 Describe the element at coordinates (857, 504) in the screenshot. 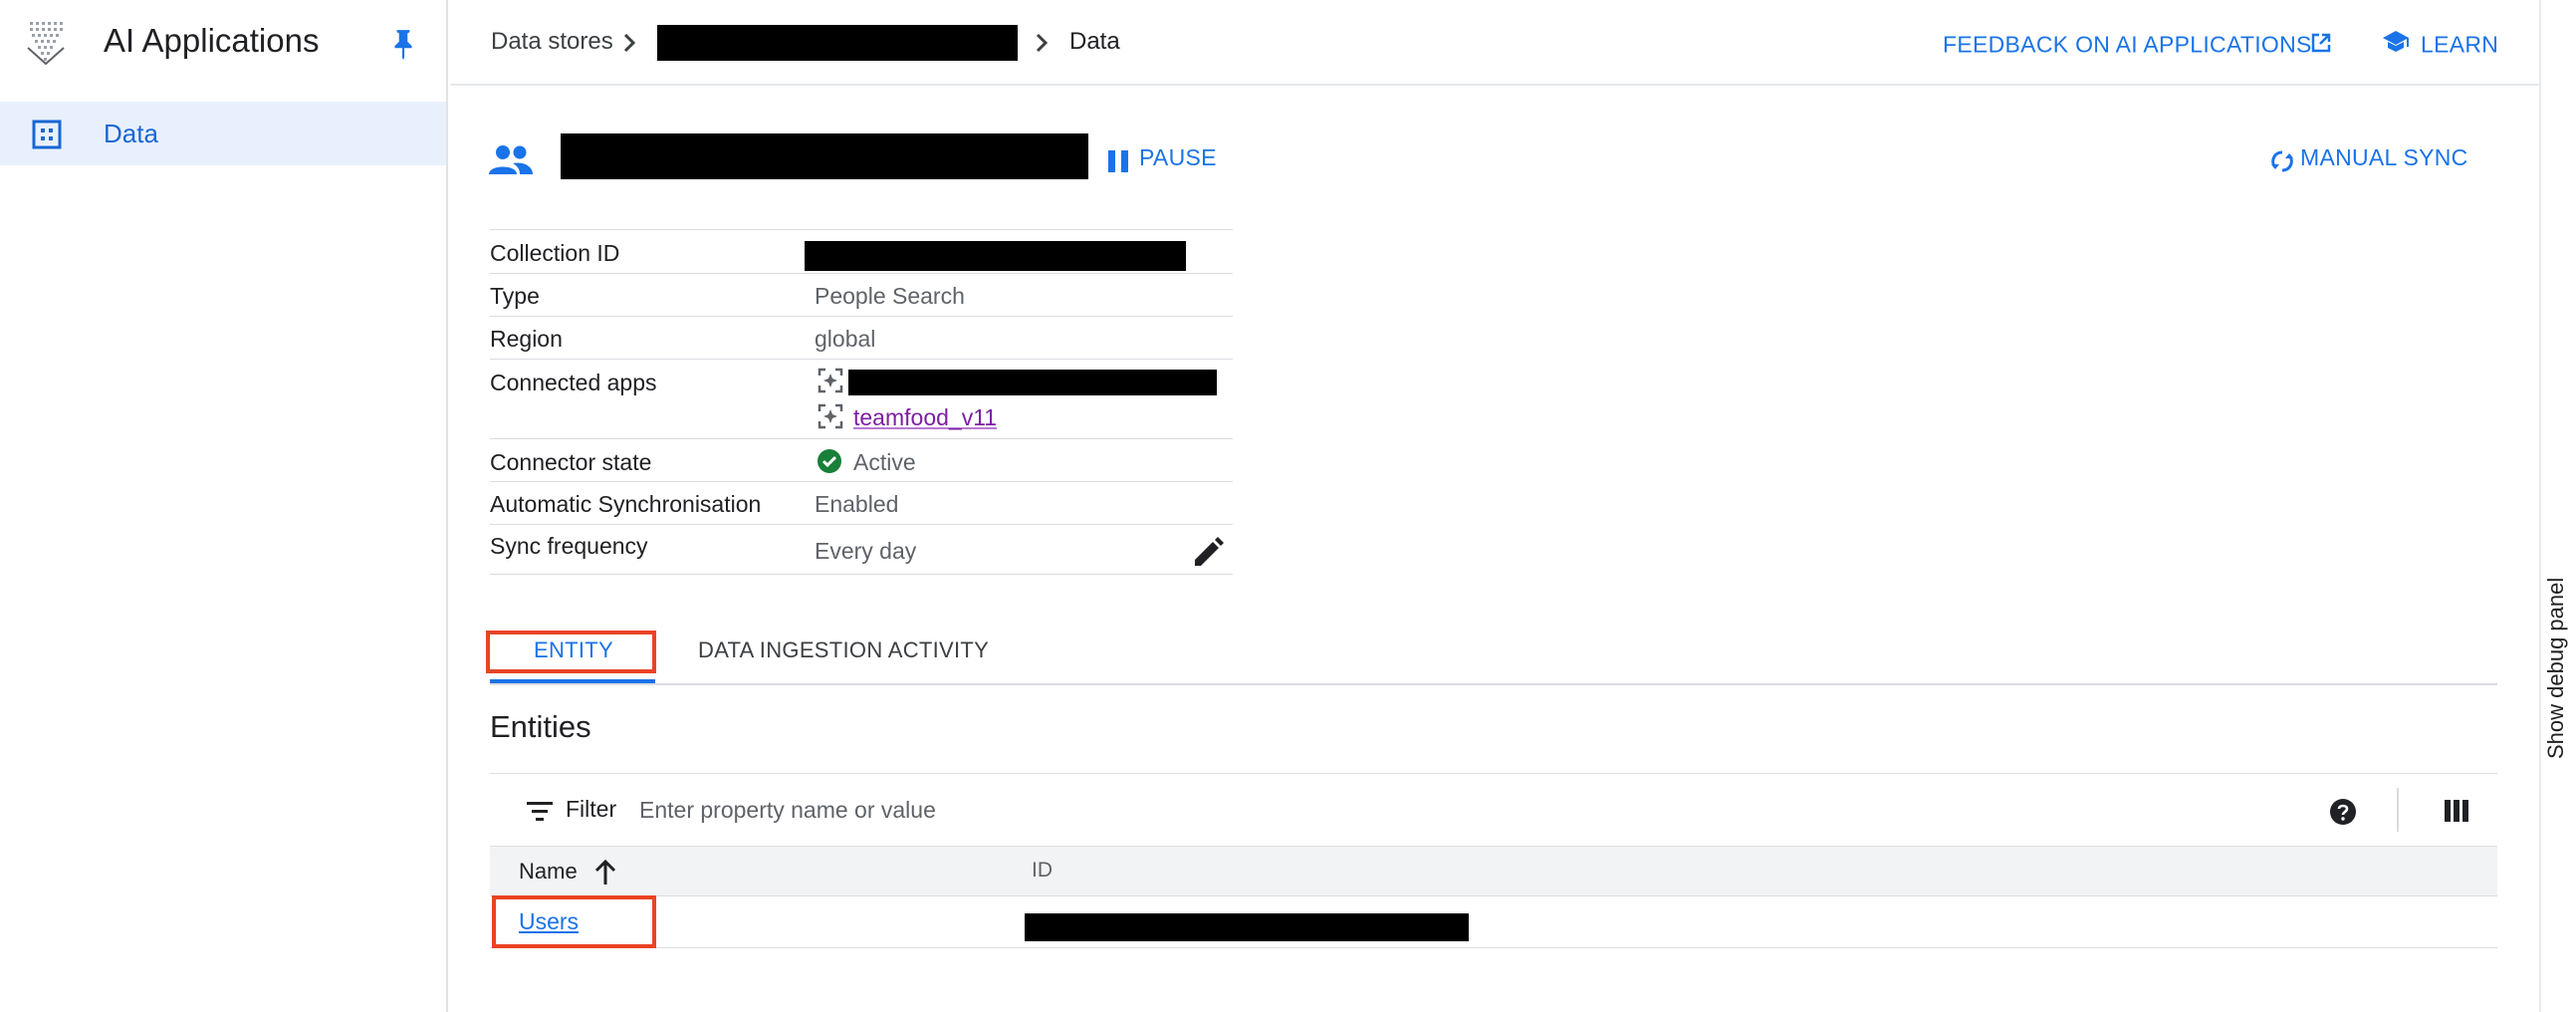

I see `detail-value: Enabled` at that location.